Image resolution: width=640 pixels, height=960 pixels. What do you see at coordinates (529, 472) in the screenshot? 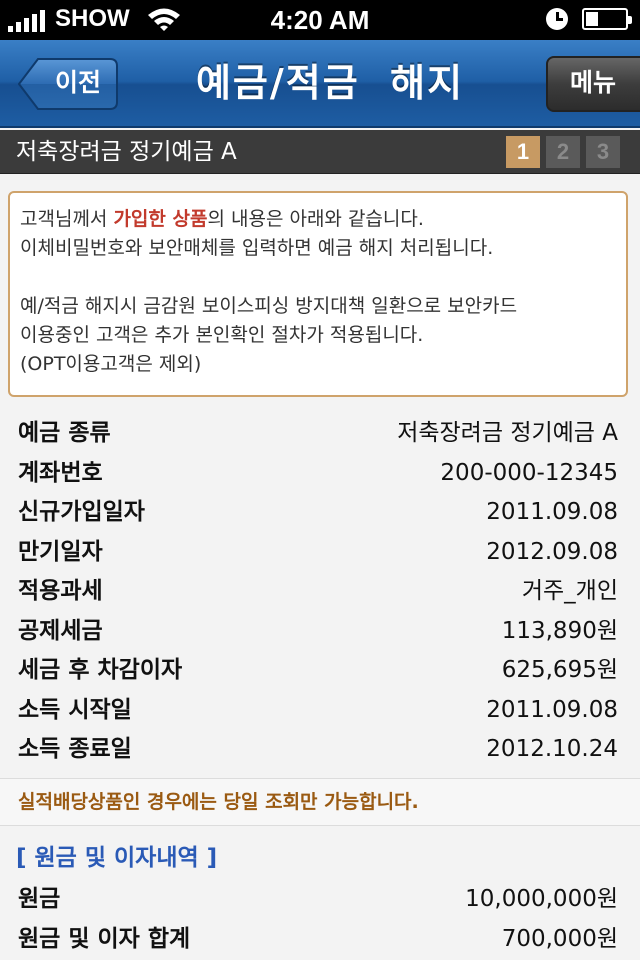
I see `detail-value: 200-000-12345` at bounding box center [529, 472].